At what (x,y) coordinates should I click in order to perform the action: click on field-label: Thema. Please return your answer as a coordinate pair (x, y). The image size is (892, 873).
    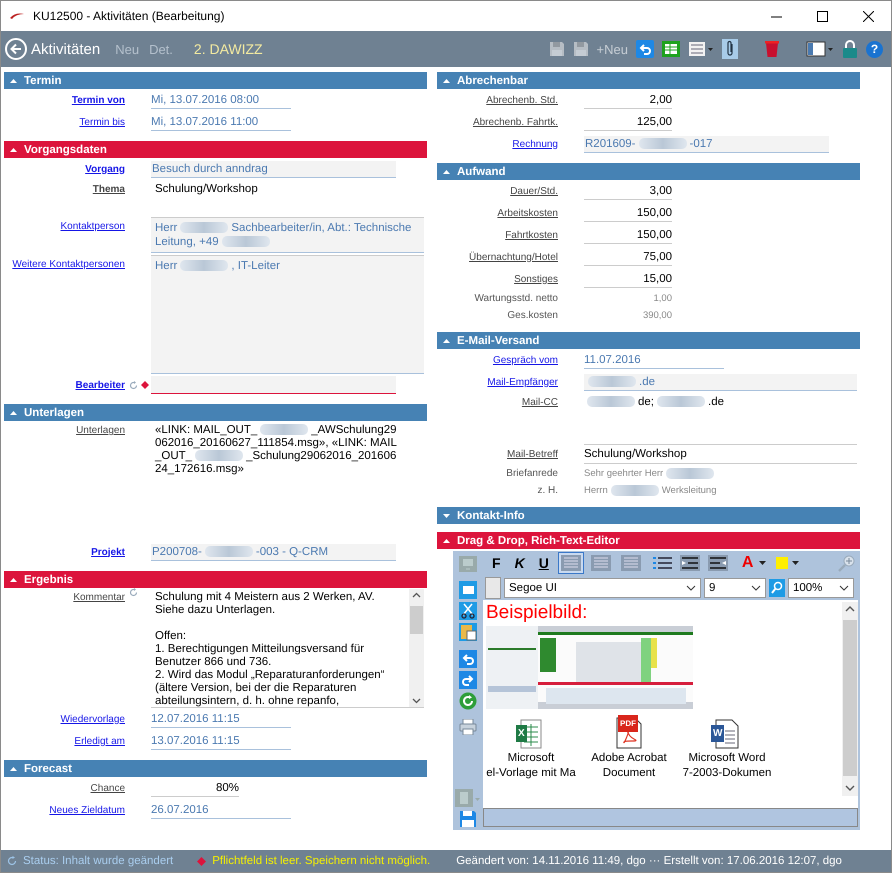
    Looking at the image, I should click on (108, 189).